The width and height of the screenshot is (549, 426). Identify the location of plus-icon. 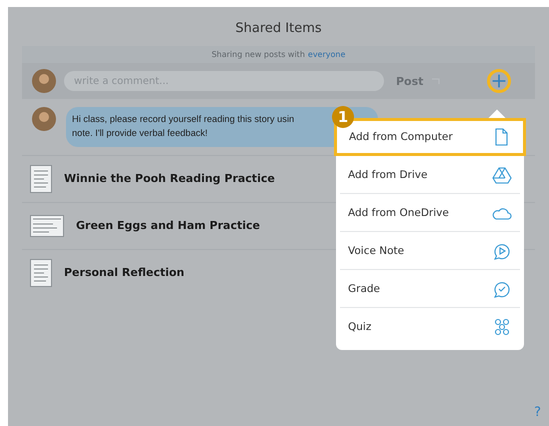
(499, 81).